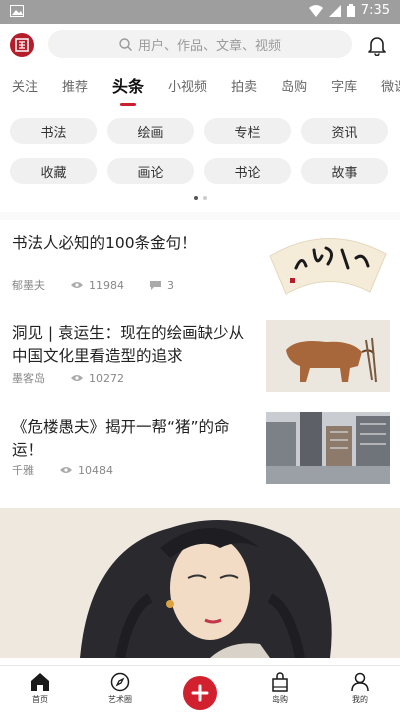 The image size is (400, 712). I want to click on category-tabs: 关注 推荐 头条 小视频 拍卖 岛购 字库 微课, so click(200, 87).